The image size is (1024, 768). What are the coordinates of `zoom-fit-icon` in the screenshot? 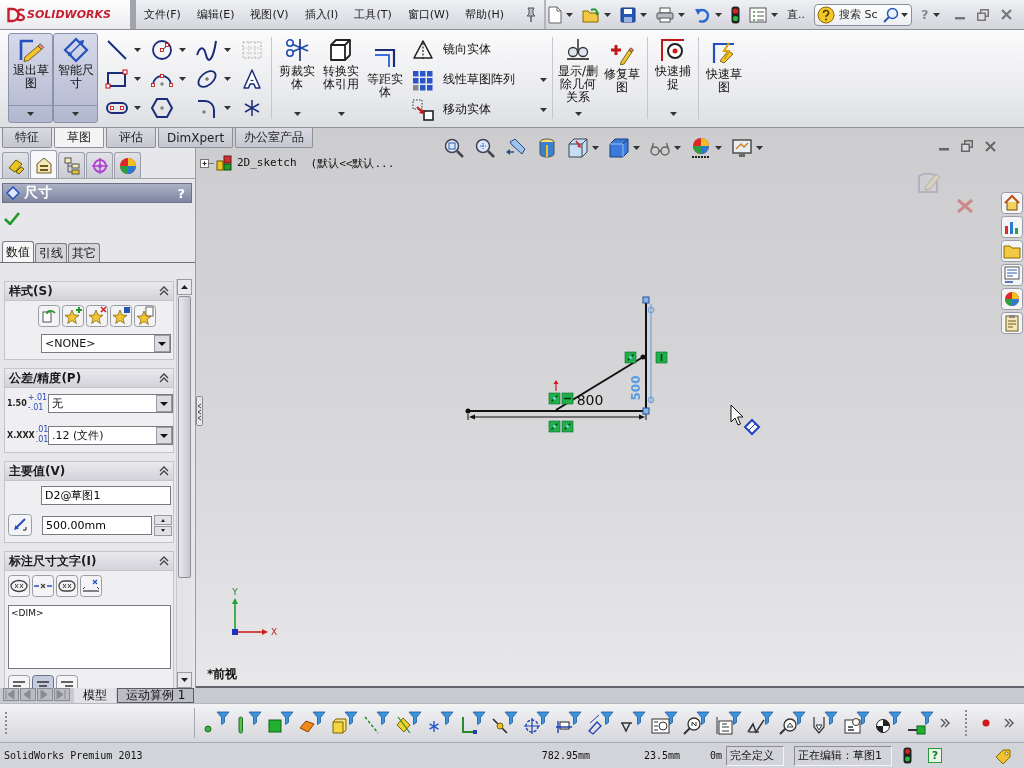 It's located at (454, 148).